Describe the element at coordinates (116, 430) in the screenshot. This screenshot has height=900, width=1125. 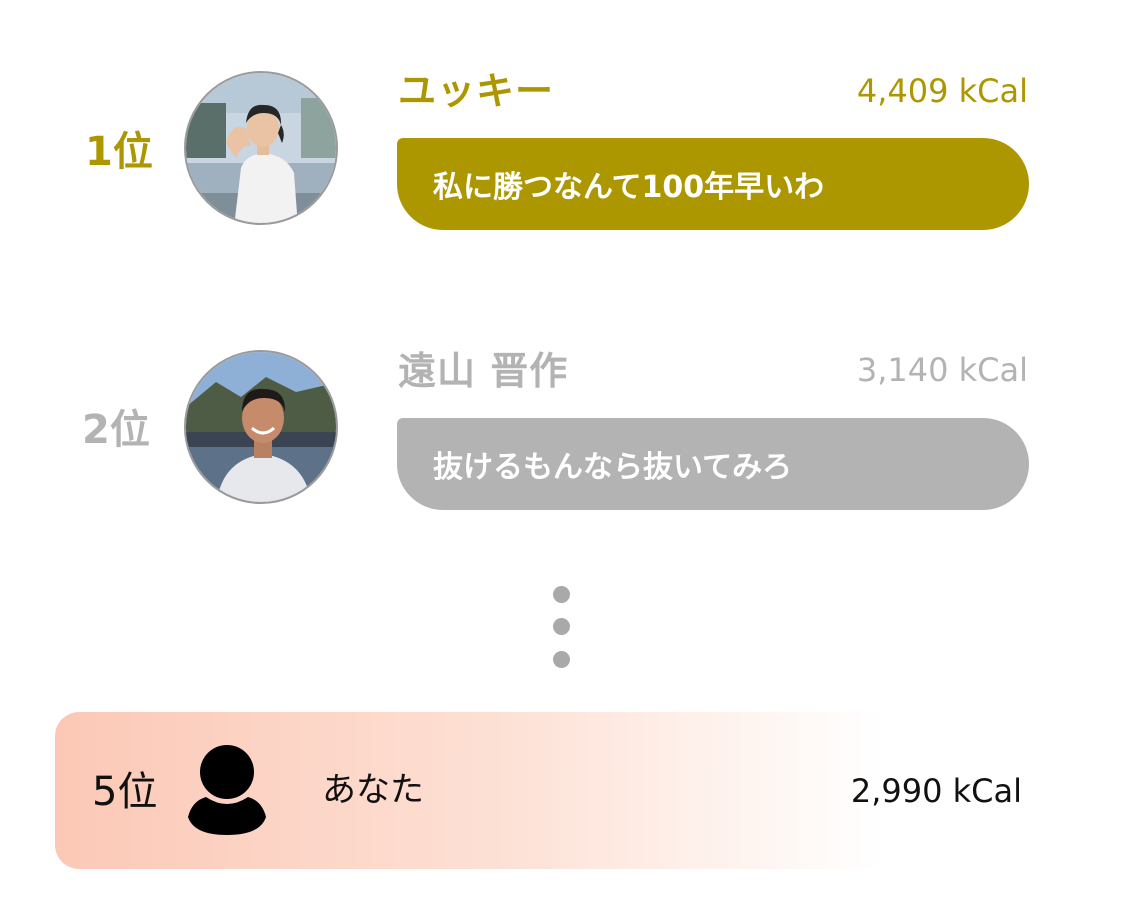
I see `rank-label: 2位` at that location.